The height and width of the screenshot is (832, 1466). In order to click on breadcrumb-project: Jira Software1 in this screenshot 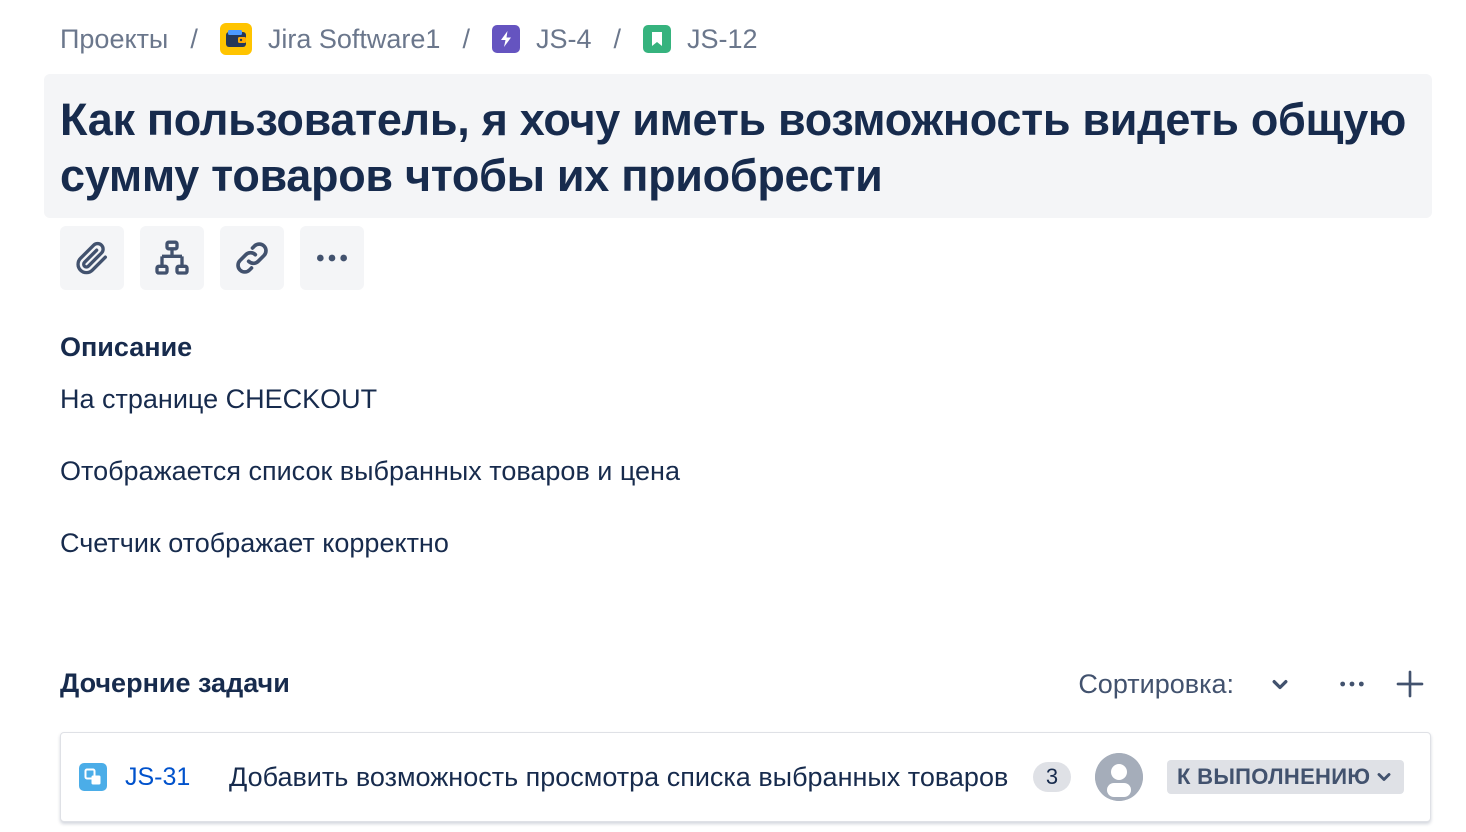, I will do `click(330, 39)`.